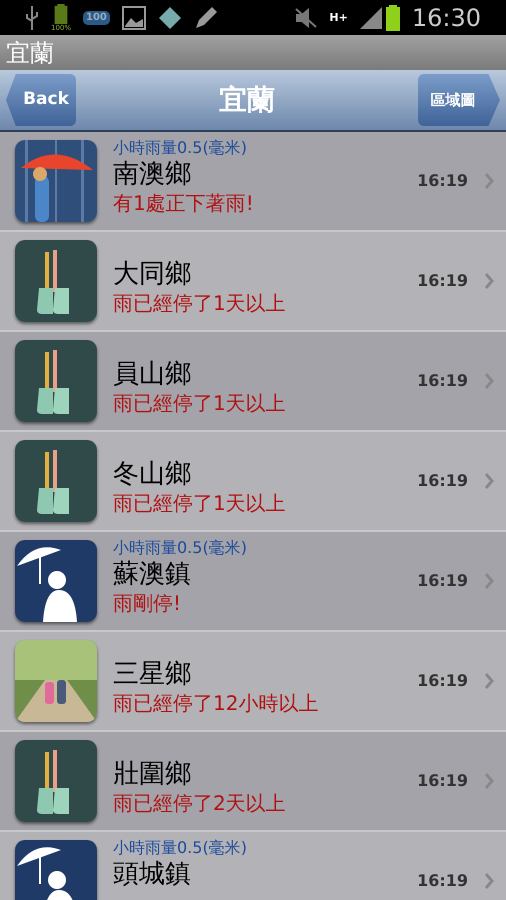  Describe the element at coordinates (446, 18) in the screenshot. I see `clock: 16:30` at that location.